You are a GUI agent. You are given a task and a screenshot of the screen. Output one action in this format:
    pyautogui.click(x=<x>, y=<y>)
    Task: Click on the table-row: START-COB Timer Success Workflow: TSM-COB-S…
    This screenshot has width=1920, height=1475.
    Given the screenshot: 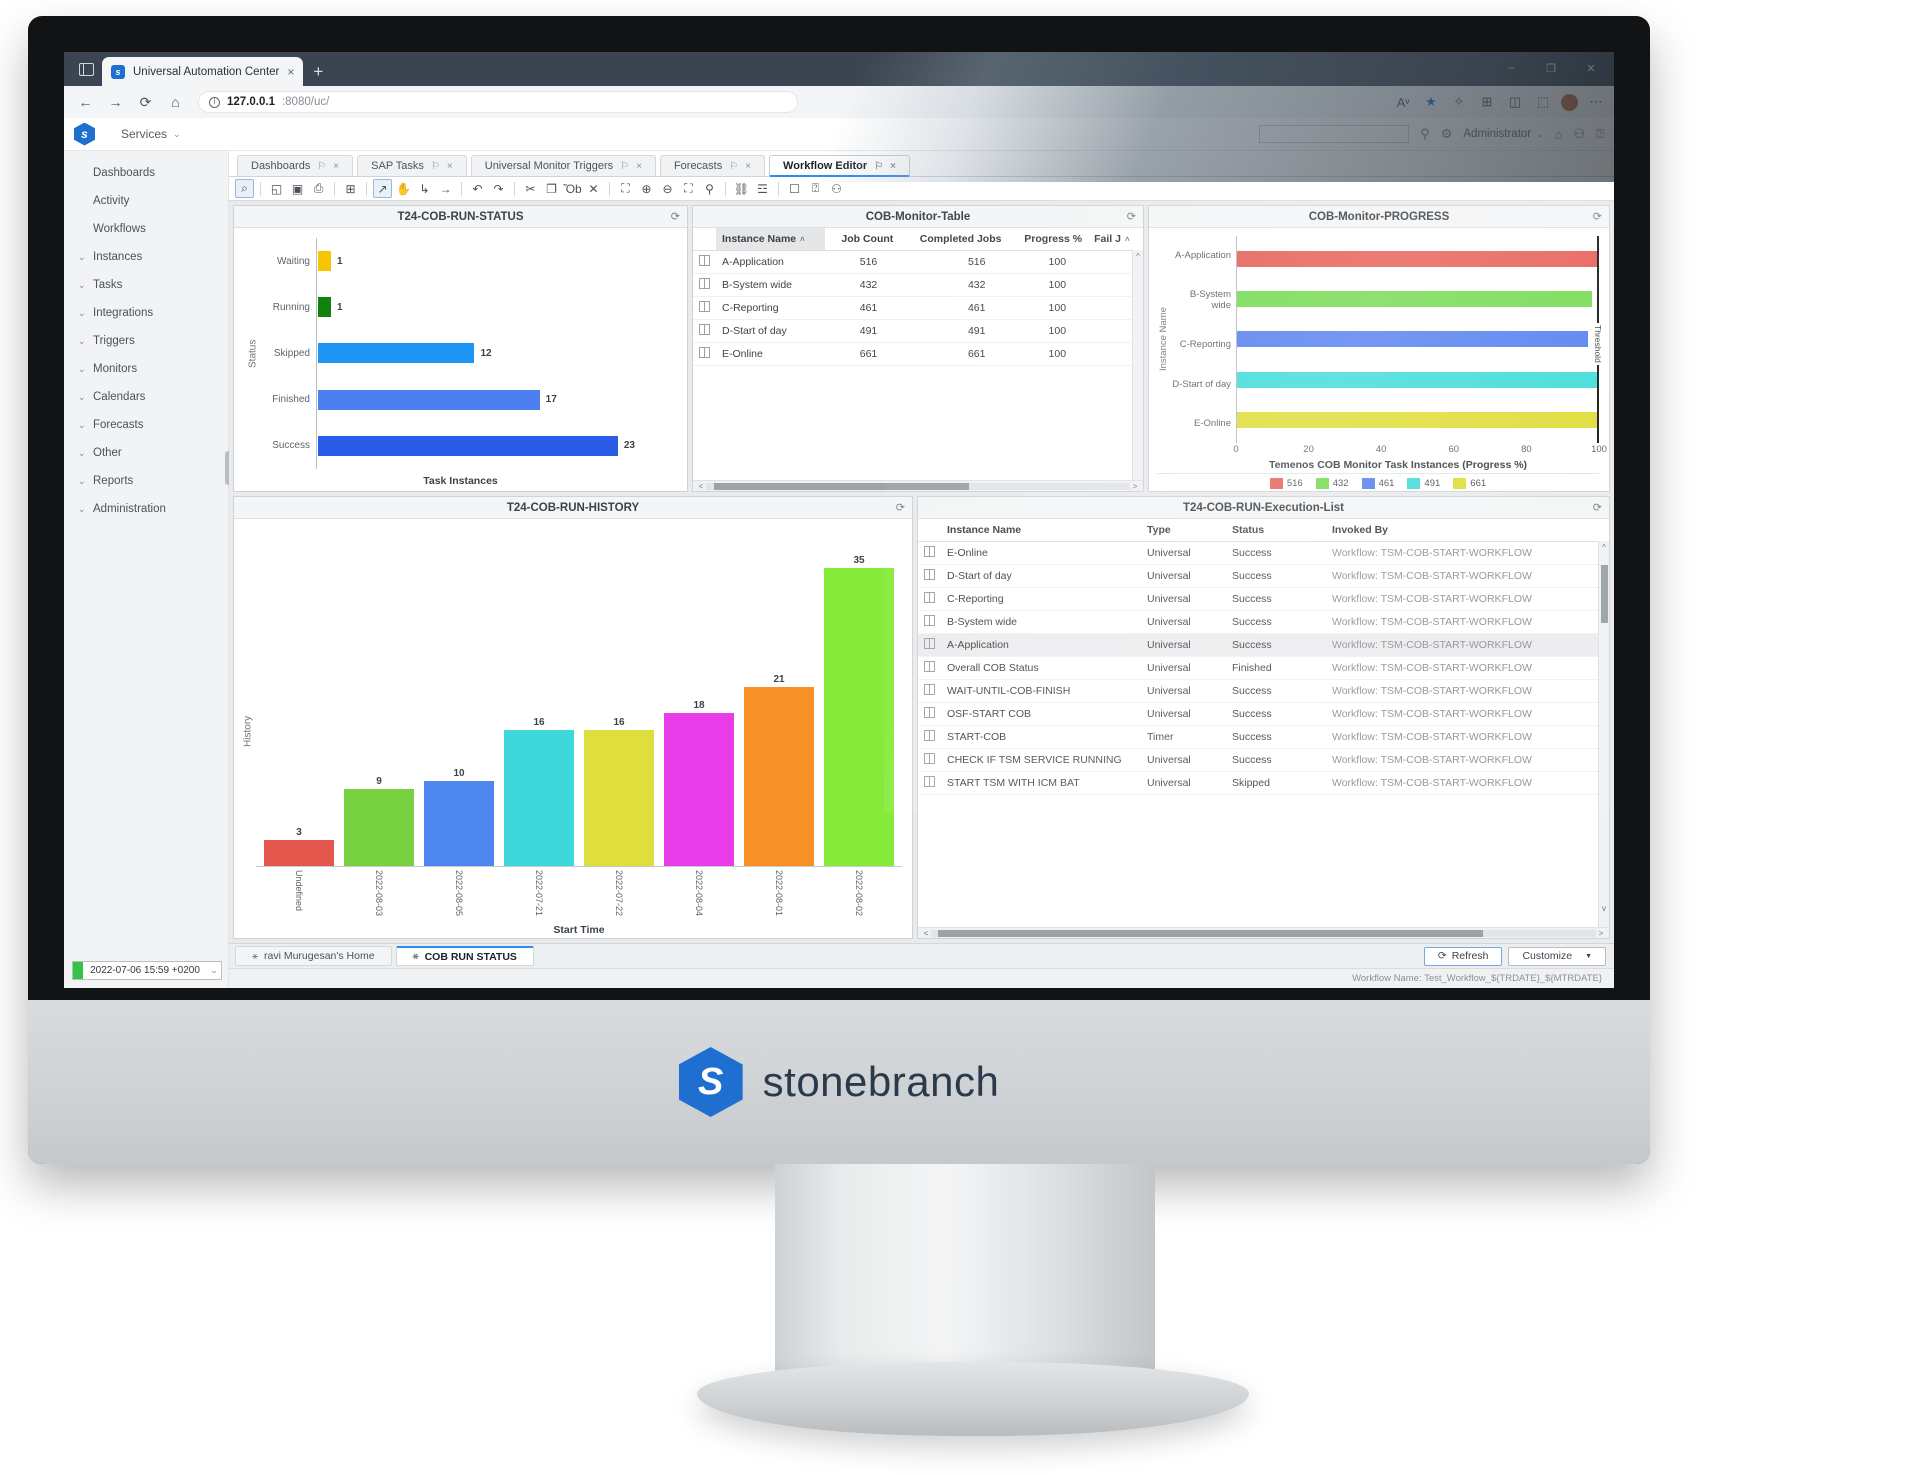 What is the action you would take?
    pyautogui.click(x=1263, y=737)
    